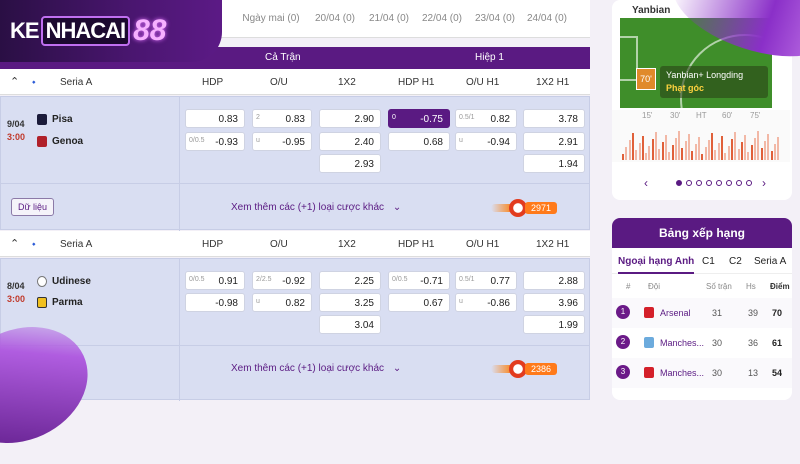  What do you see at coordinates (554, 141) in the screenshot?
I see `odds-cell: 2.91` at bounding box center [554, 141].